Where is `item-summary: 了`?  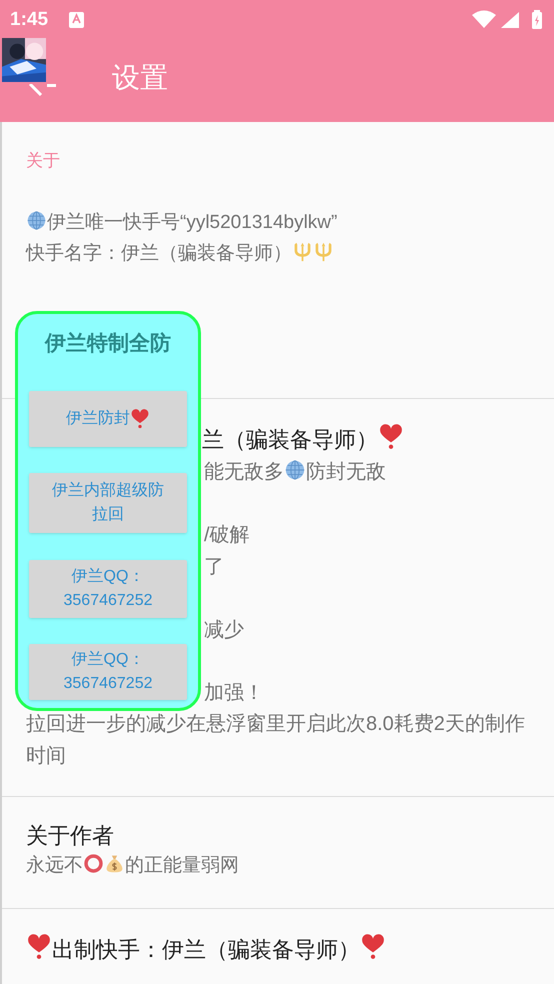
item-summary: 了 is located at coordinates (214, 567).